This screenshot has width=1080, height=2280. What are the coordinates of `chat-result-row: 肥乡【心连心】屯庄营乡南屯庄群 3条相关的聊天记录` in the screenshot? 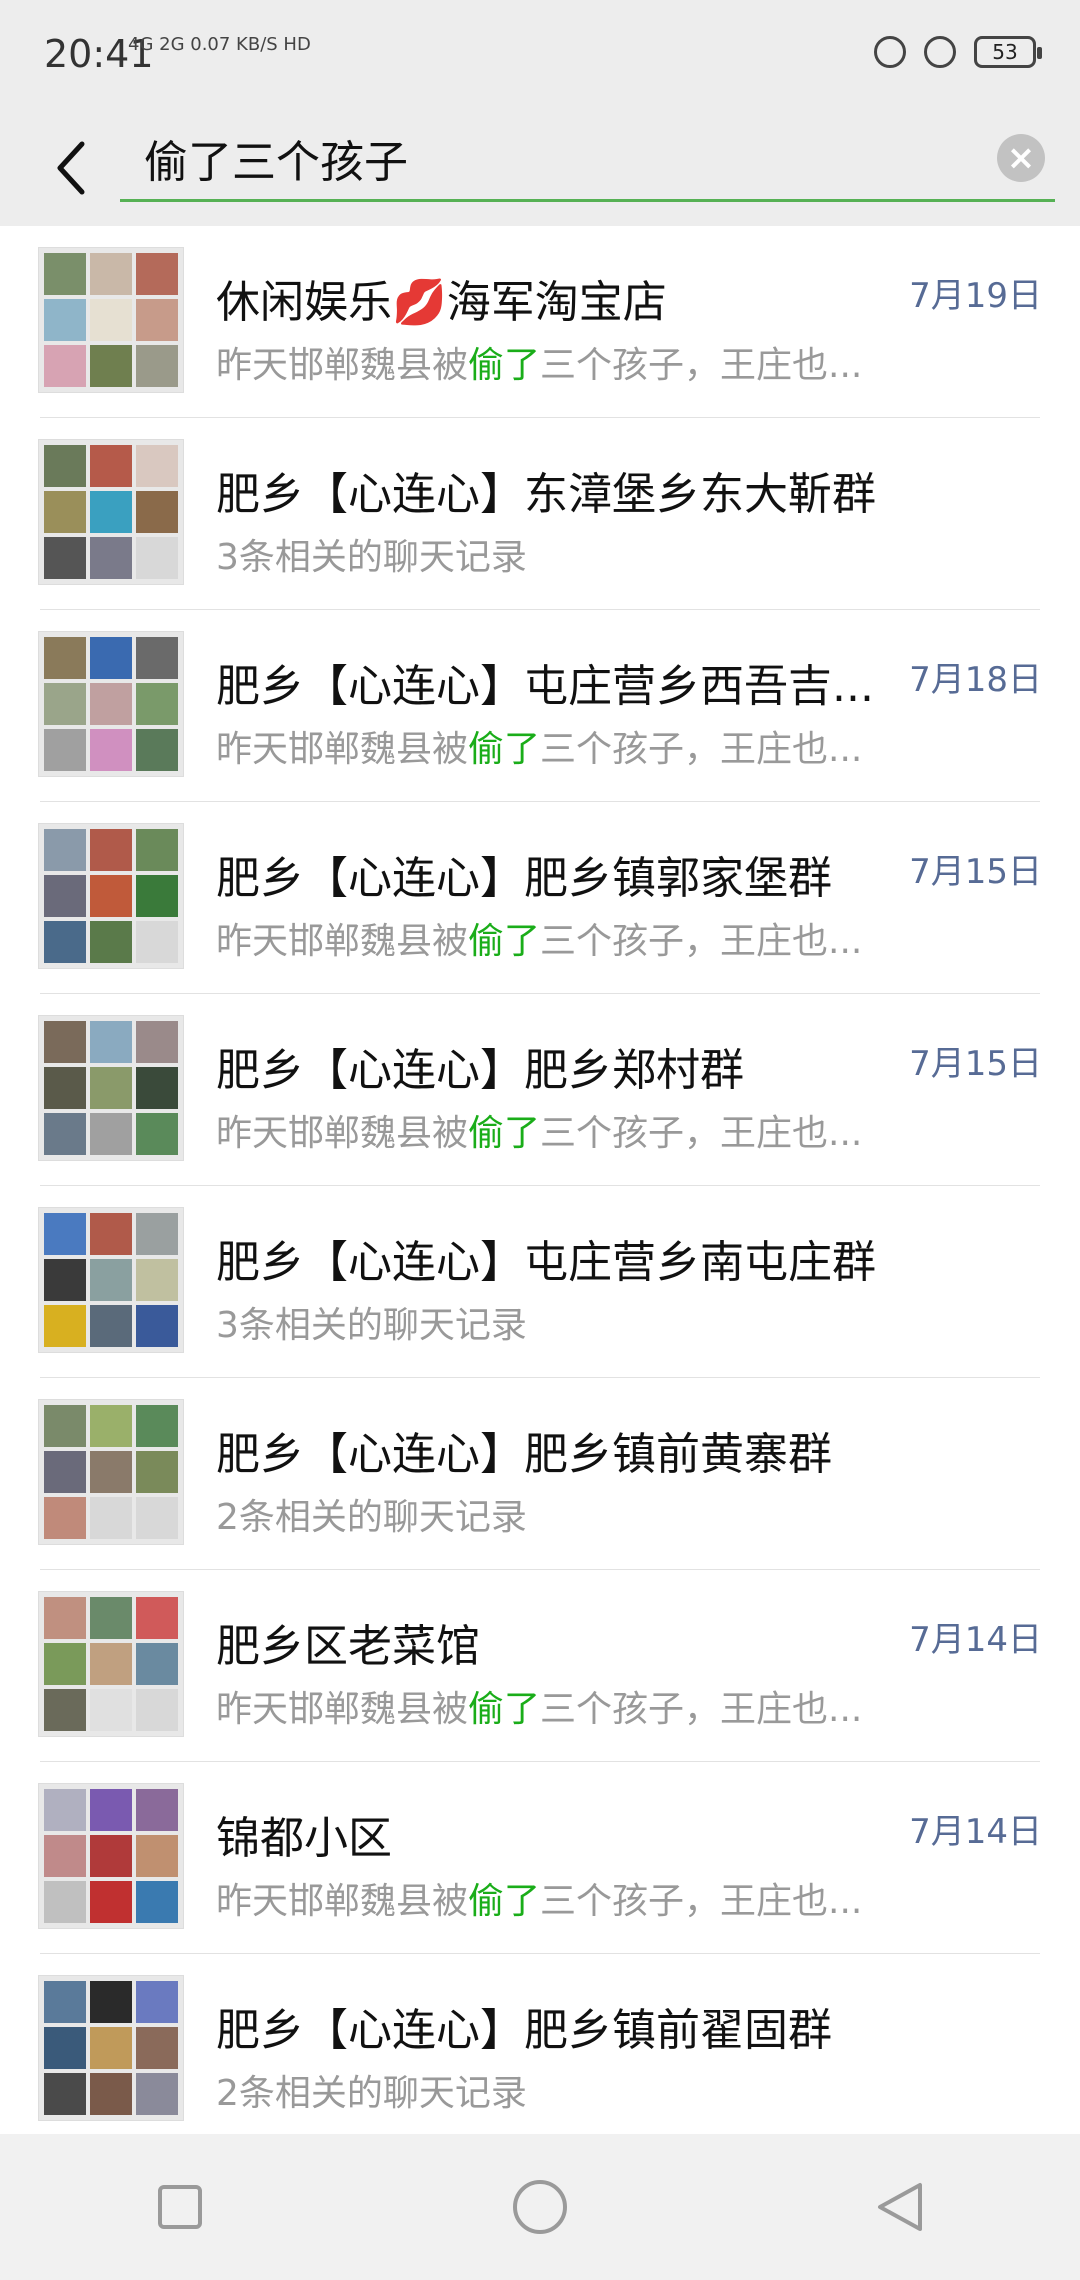 It's located at (540, 1282).